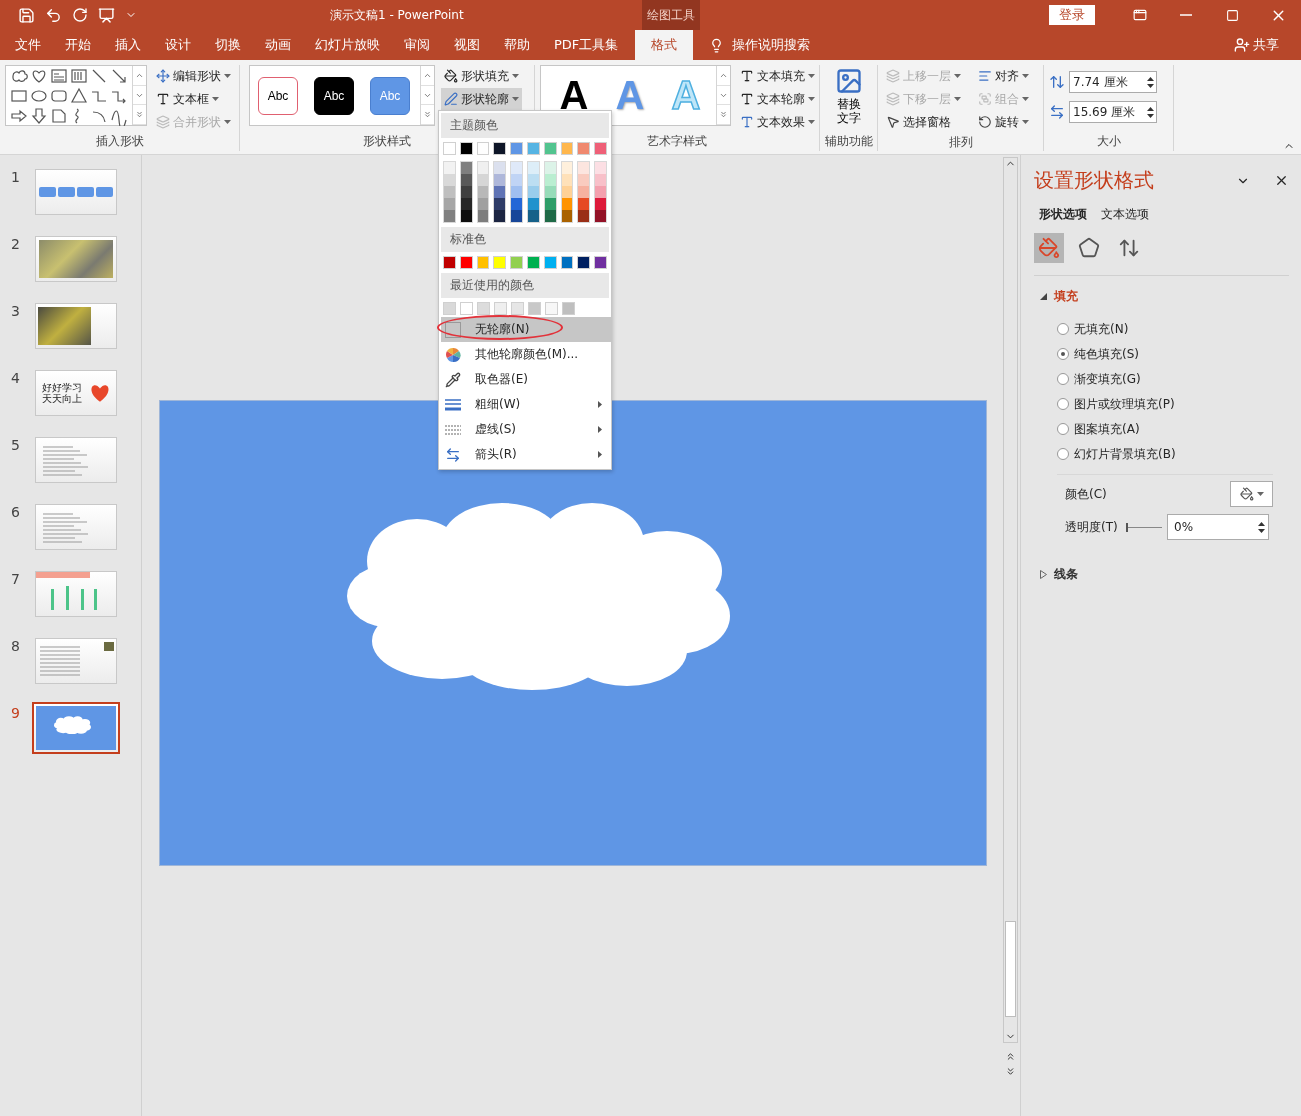 Image resolution: width=1301 pixels, height=1116 pixels. I want to click on ribbon-tab: 视图, so click(467, 45).